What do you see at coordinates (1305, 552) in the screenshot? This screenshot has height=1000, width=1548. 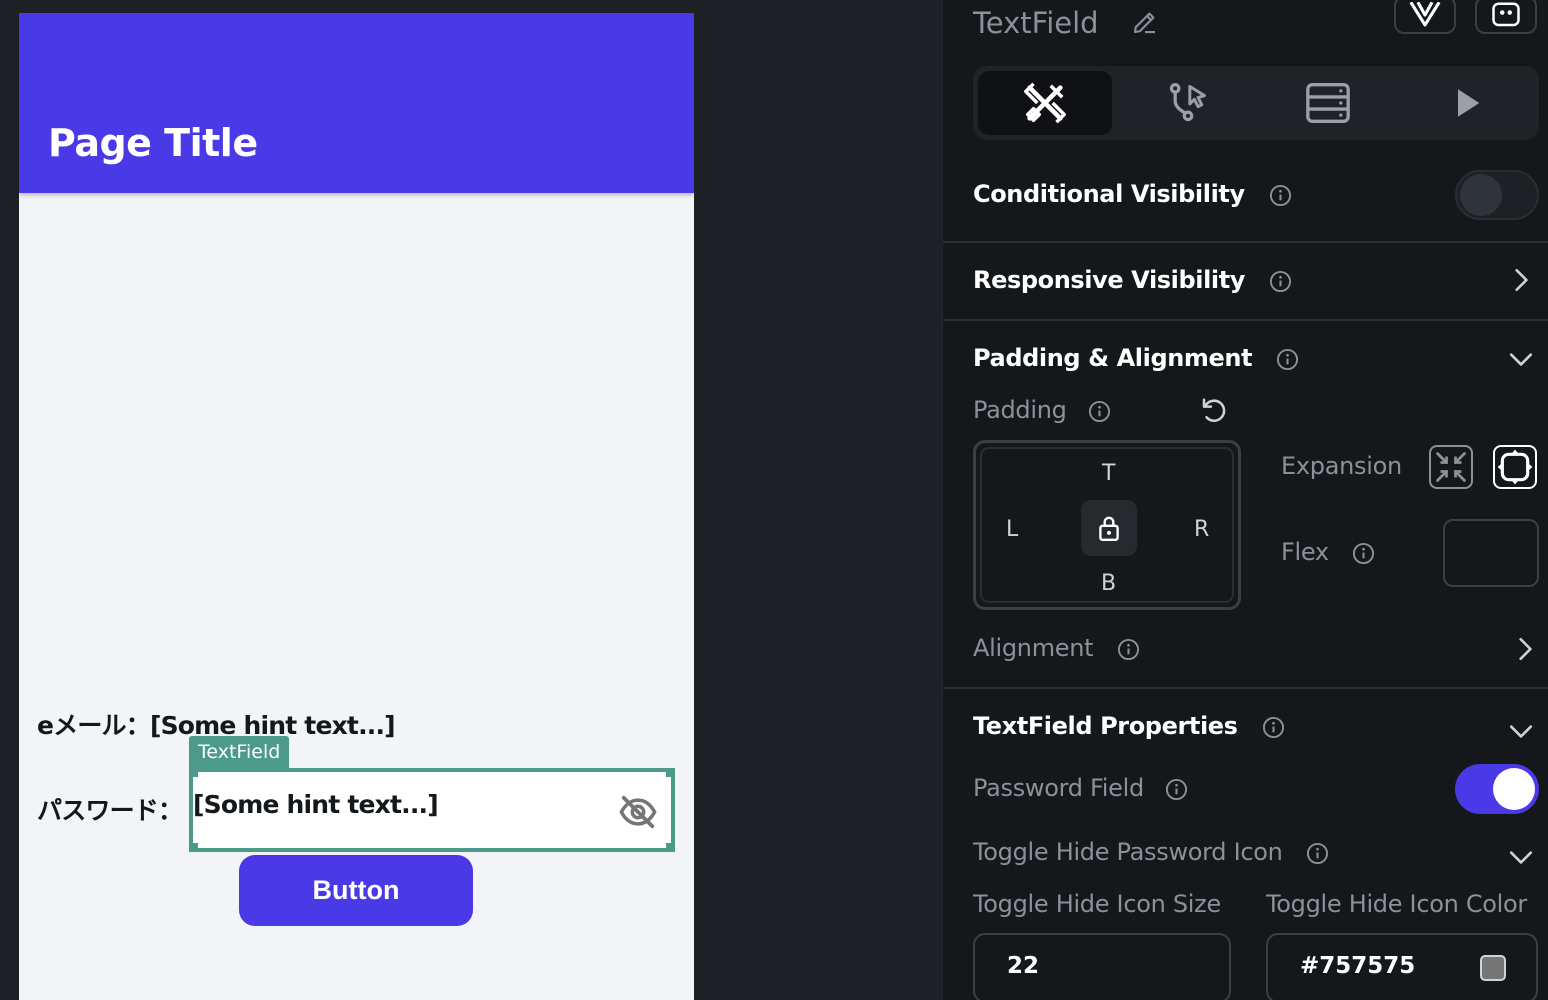 I see `flex-label: Flex` at bounding box center [1305, 552].